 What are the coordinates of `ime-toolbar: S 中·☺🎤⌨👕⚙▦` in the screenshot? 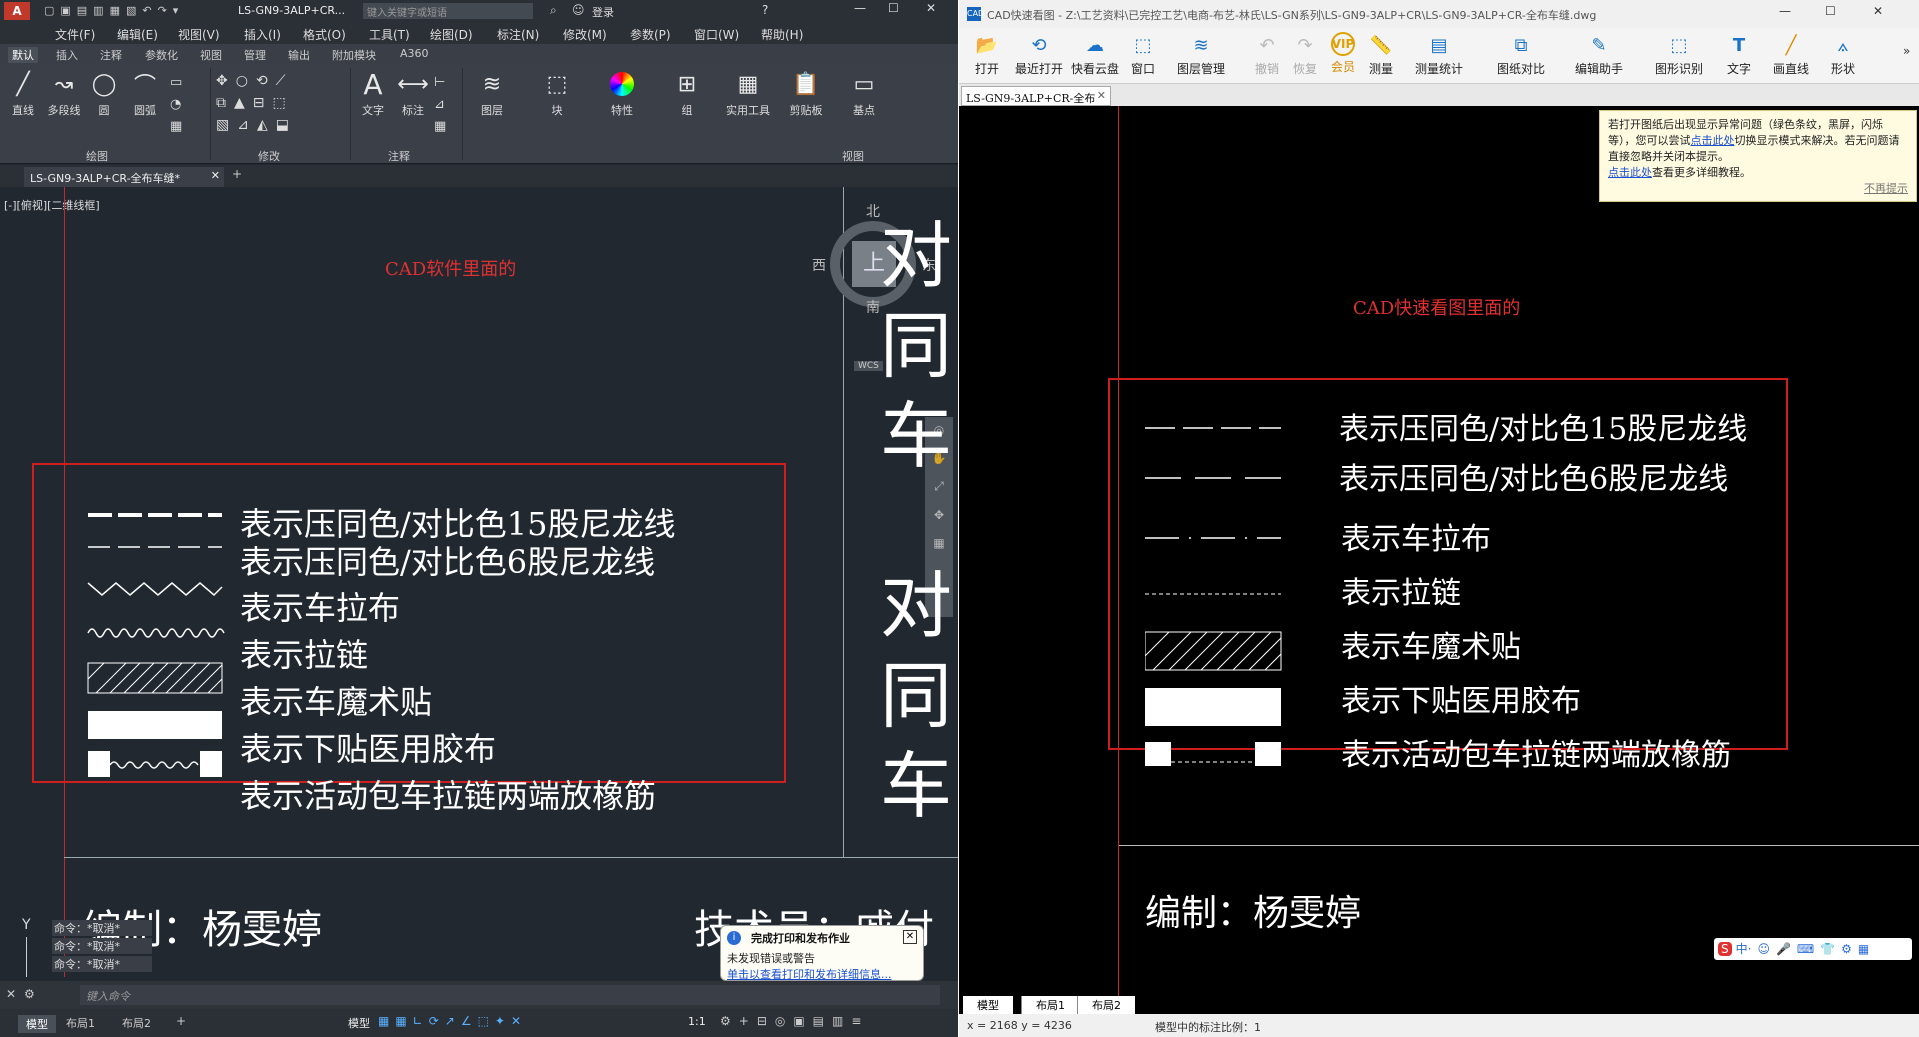 It's located at (1813, 949).